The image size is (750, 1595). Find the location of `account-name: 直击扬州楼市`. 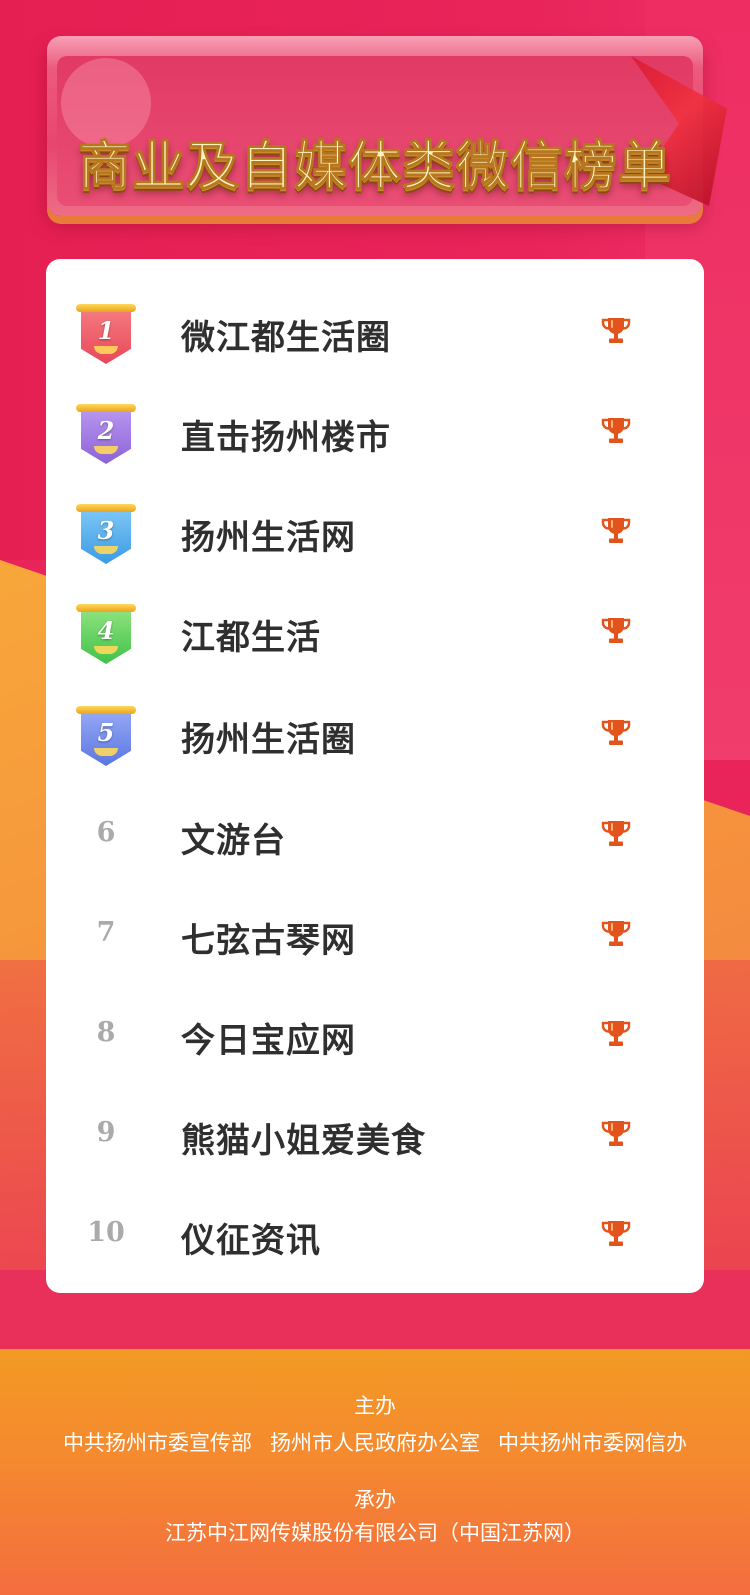

account-name: 直击扬州楼市 is located at coordinates (286, 438).